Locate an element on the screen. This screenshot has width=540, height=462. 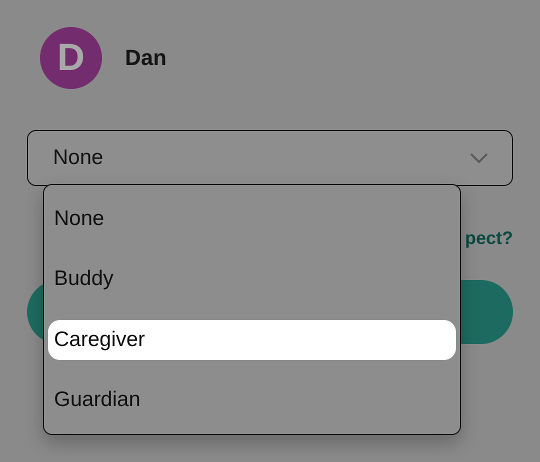
menu-option: None is located at coordinates (252, 219).